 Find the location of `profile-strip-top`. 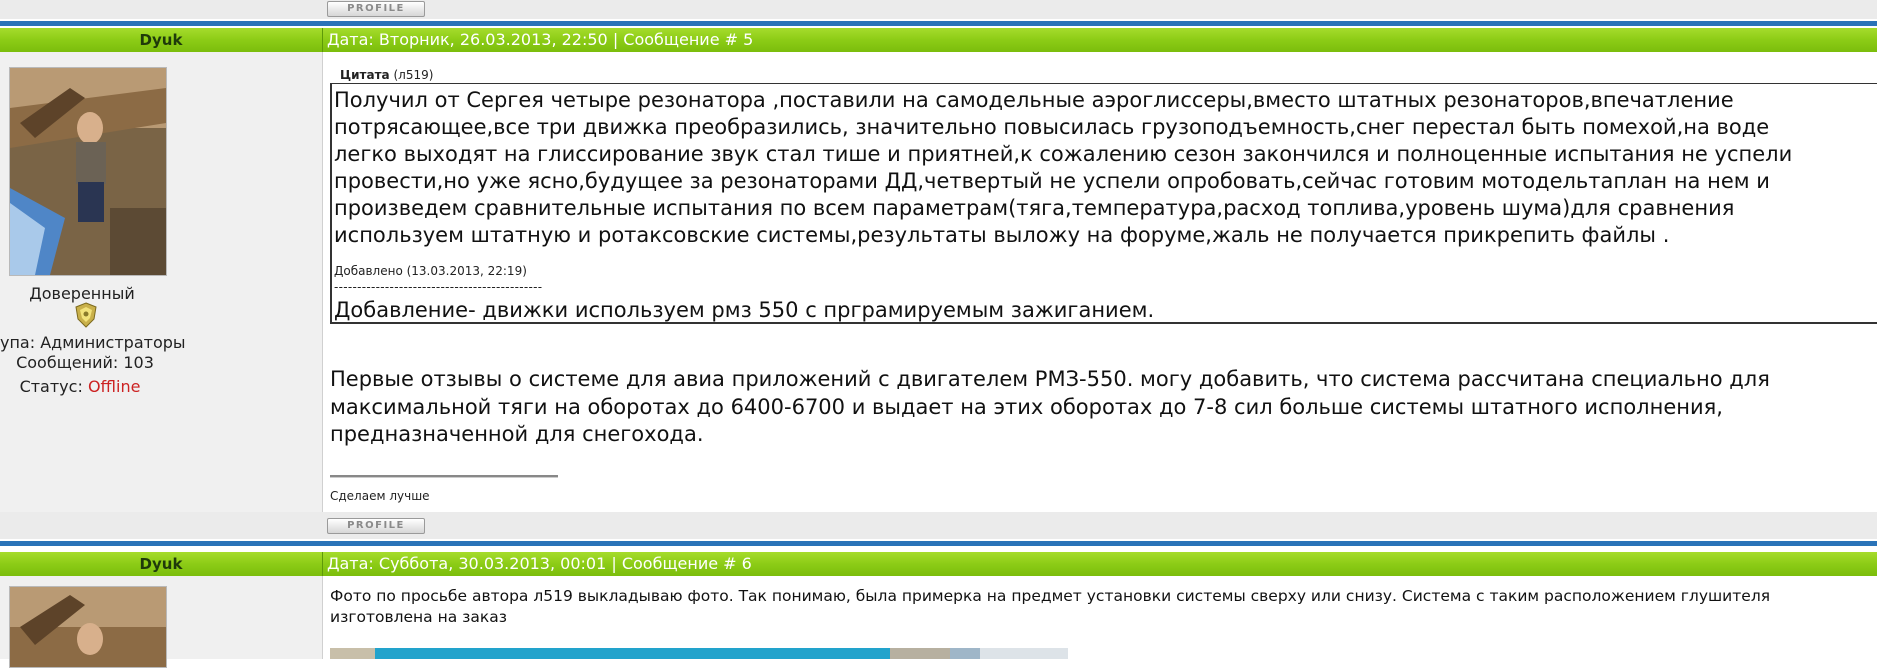

profile-strip-top is located at coordinates (938, 9).